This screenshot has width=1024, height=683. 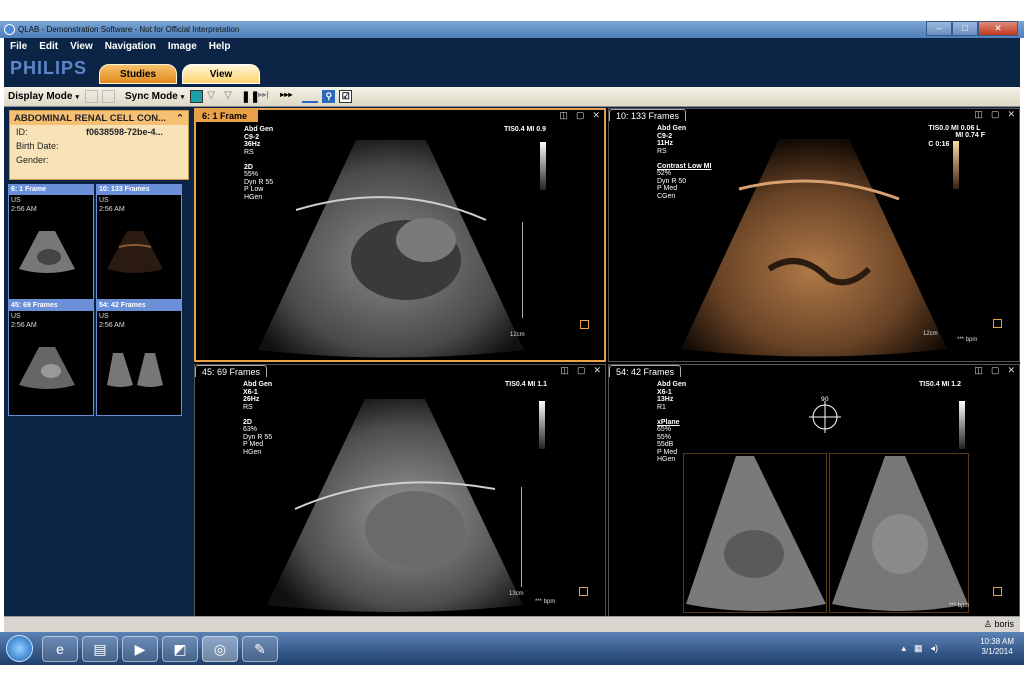 What do you see at coordinates (19, 648) in the screenshot?
I see `start-button` at bounding box center [19, 648].